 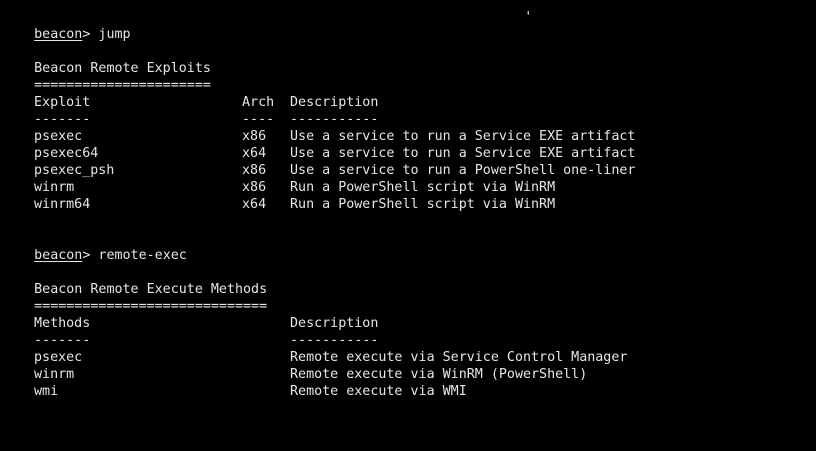 What do you see at coordinates (439, 374) in the screenshot?
I see `method-description: Remote execute via WinRM (PowerShell)` at bounding box center [439, 374].